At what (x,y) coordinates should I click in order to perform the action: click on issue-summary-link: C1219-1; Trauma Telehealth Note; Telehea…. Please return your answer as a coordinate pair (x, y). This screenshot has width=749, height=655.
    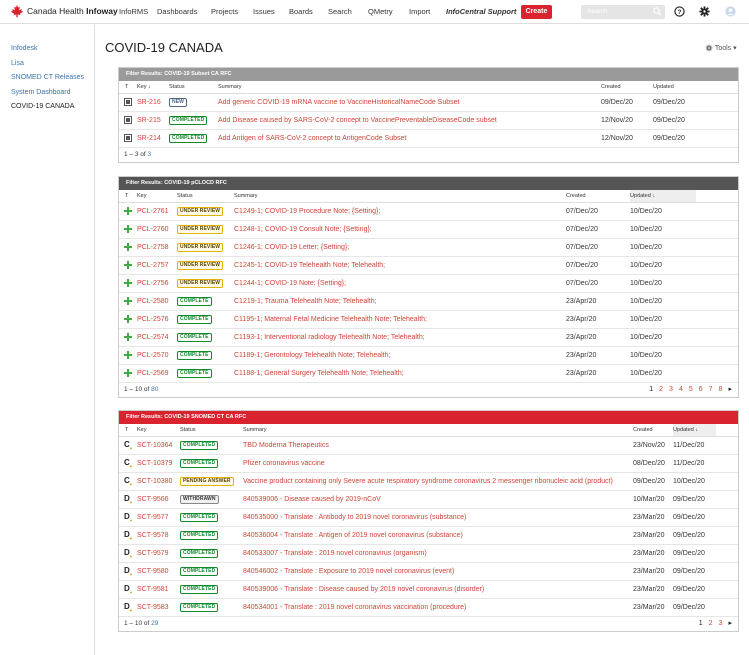
    Looking at the image, I should click on (305, 301).